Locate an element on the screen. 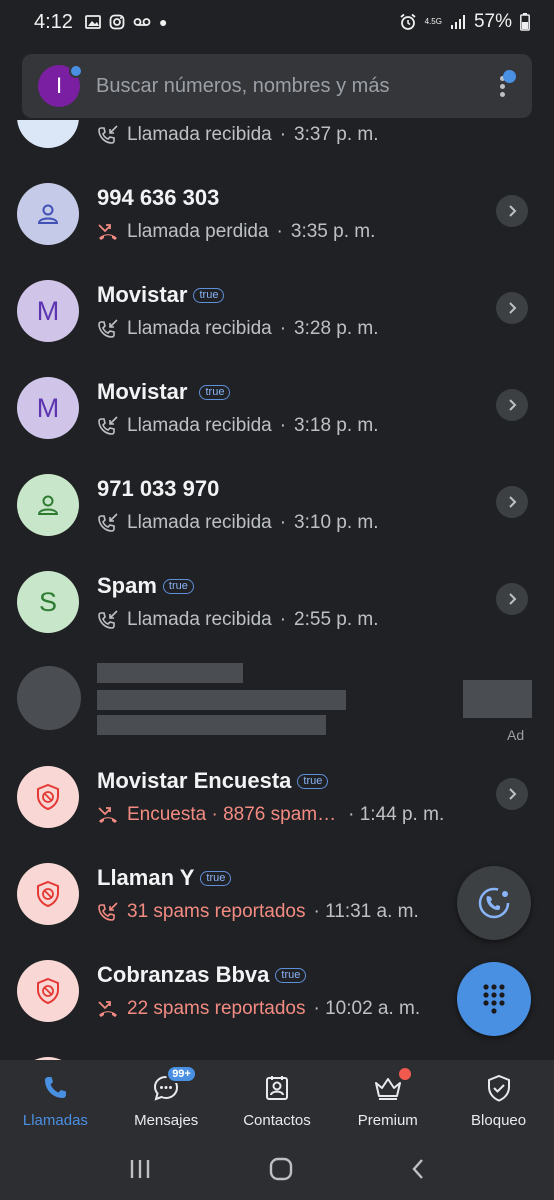 The width and height of the screenshot is (554, 1200). more-options-button is located at coordinates (502, 86).